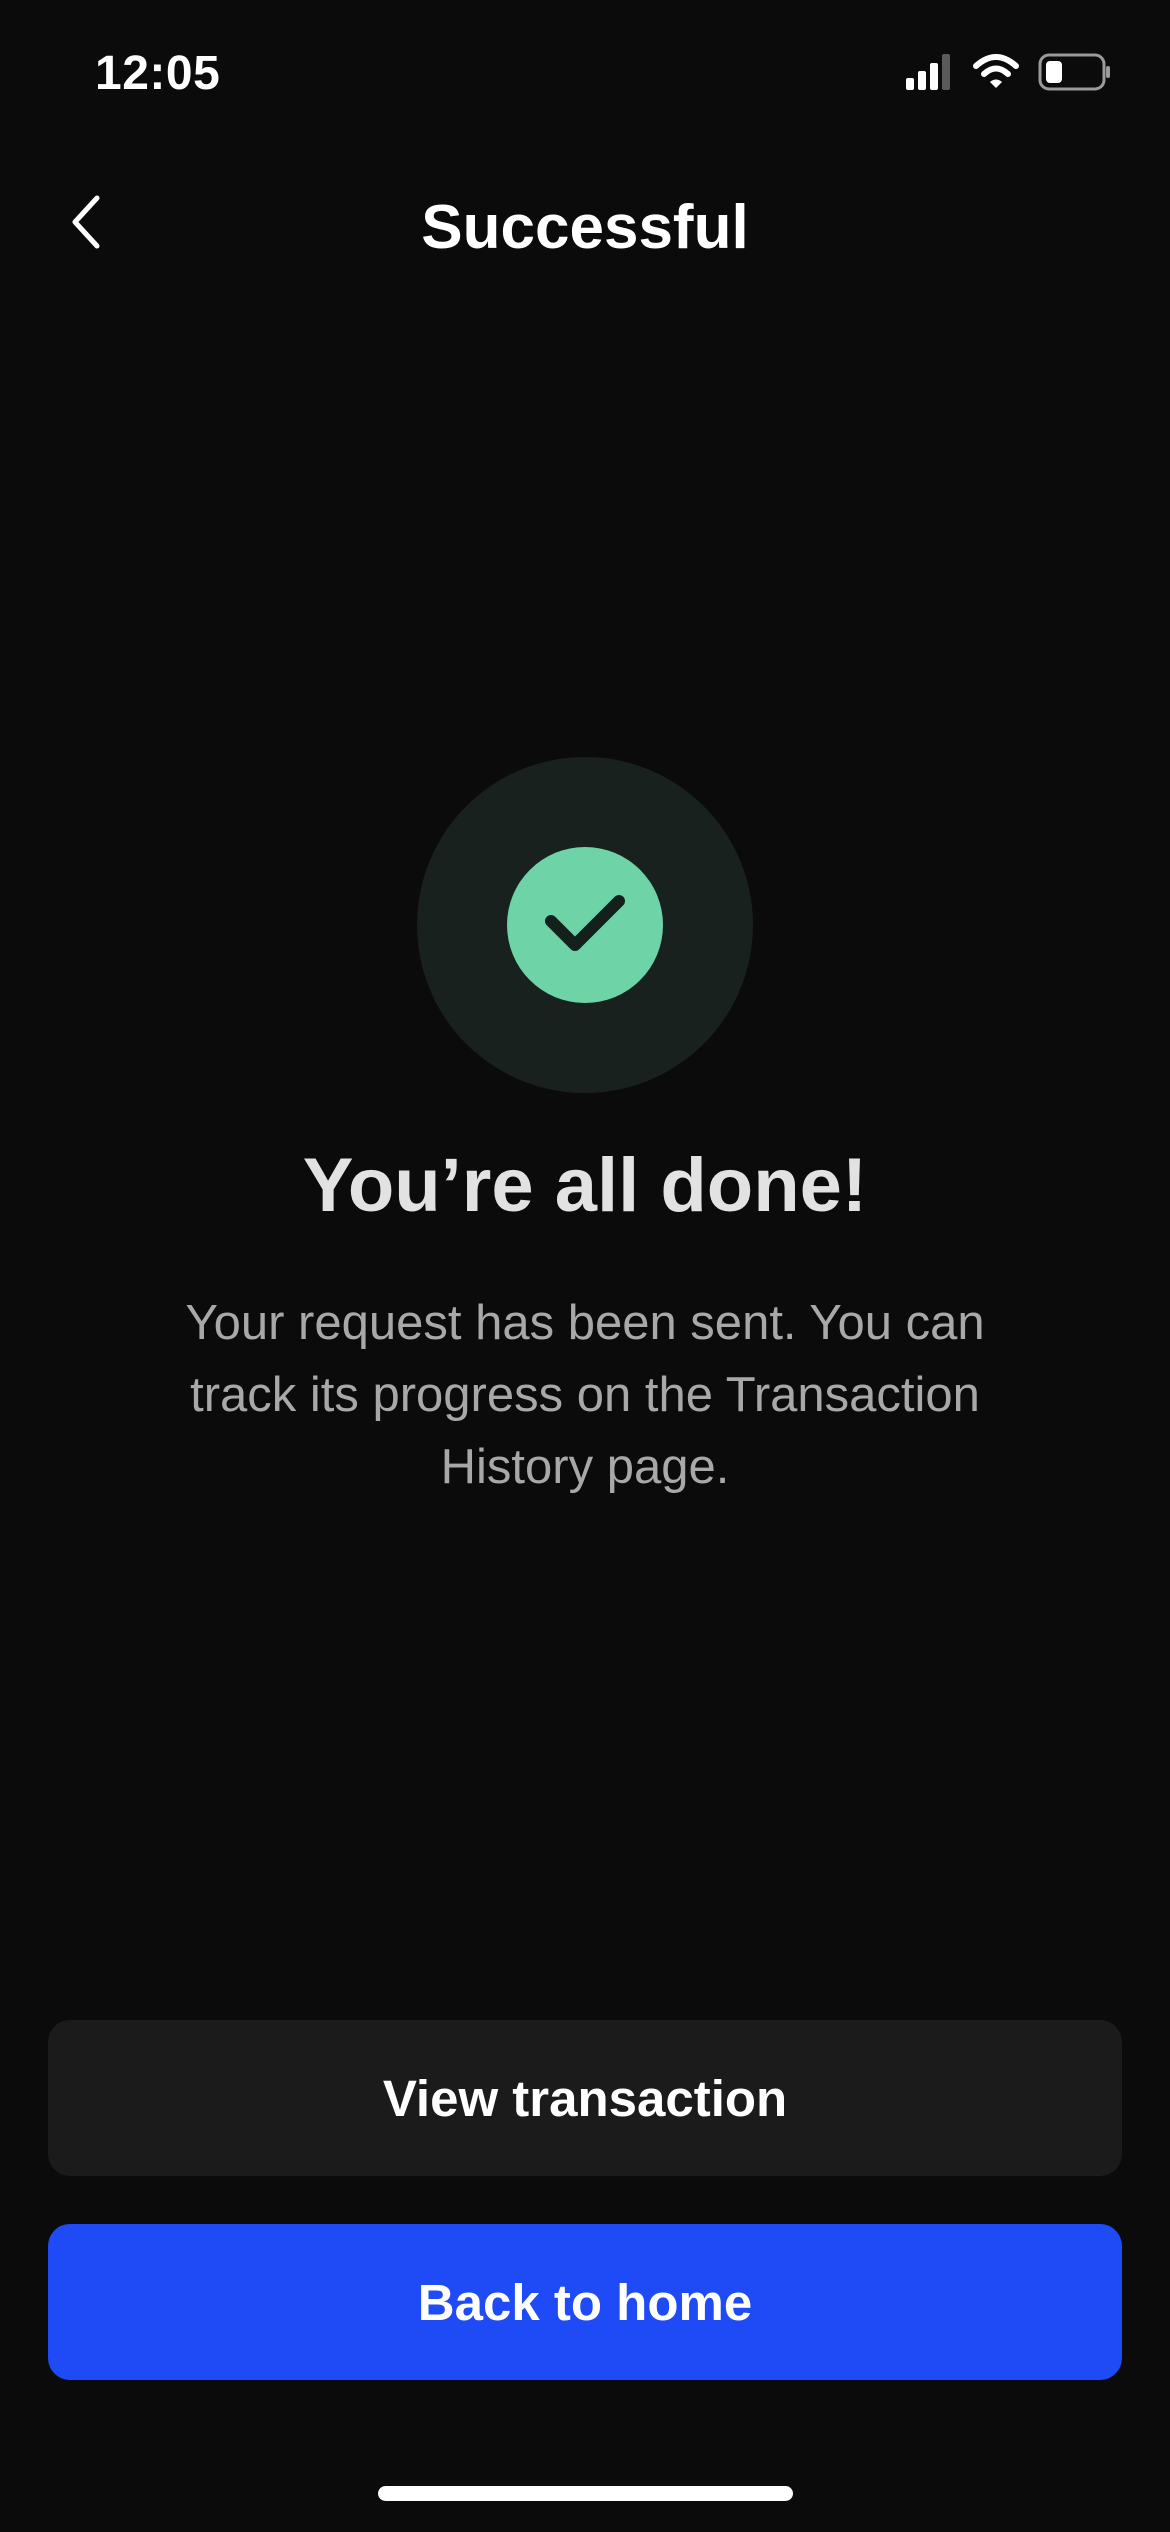 The image size is (1170, 2532). I want to click on nav-bar: Successful, so click(585, 225).